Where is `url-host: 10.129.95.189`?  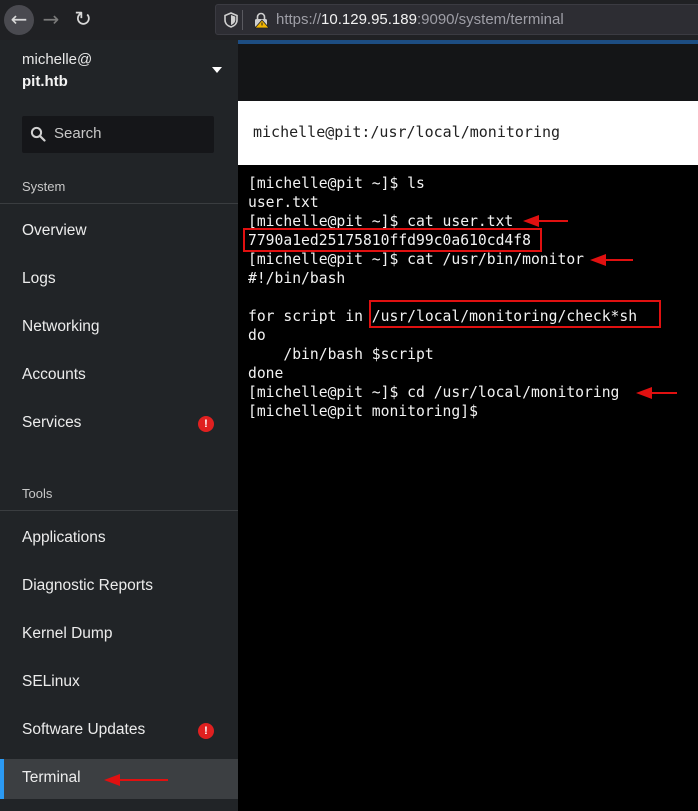 url-host: 10.129.95.189 is located at coordinates (369, 19).